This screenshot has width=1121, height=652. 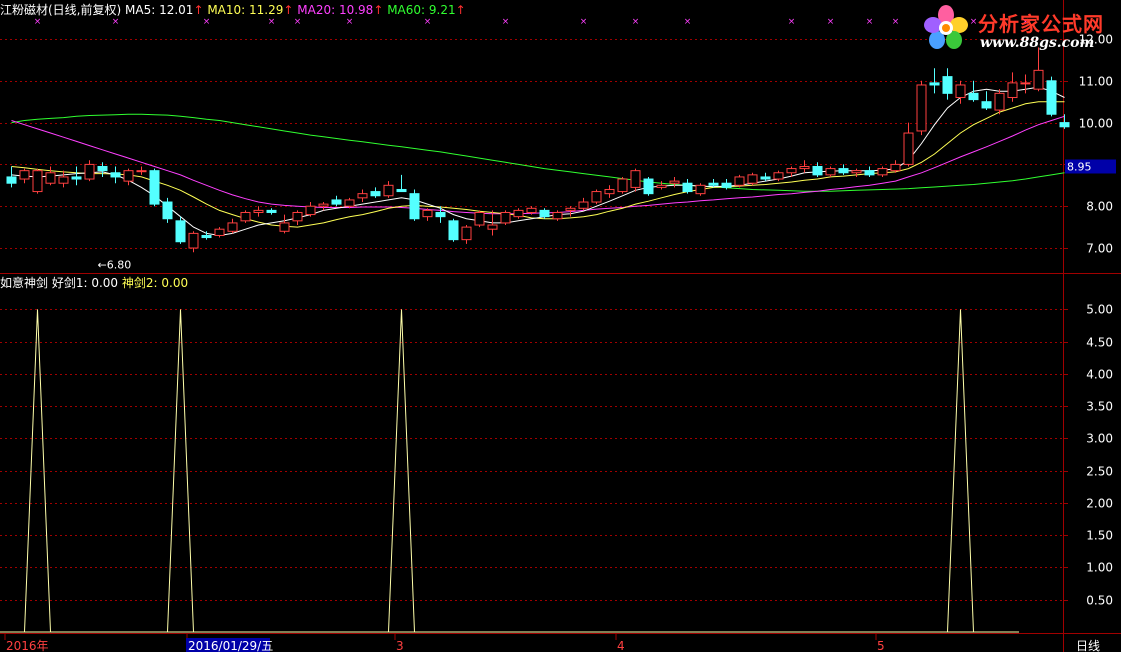 What do you see at coordinates (1099, 310) in the screenshot?
I see `ind-ytick-label: 5.00` at bounding box center [1099, 310].